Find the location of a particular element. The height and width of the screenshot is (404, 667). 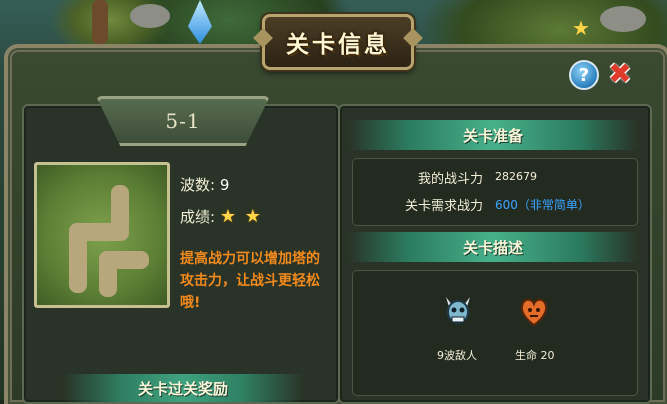

reward-header-bar: 关卡过关奖励 is located at coordinates (183, 388).